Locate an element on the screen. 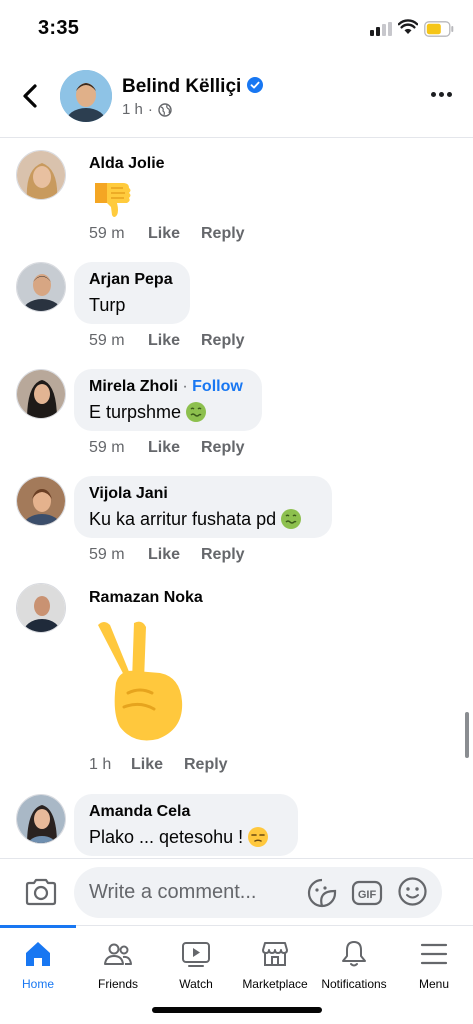 This screenshot has height=1024, width=473. tab-watch: Watch is located at coordinates (196, 961).